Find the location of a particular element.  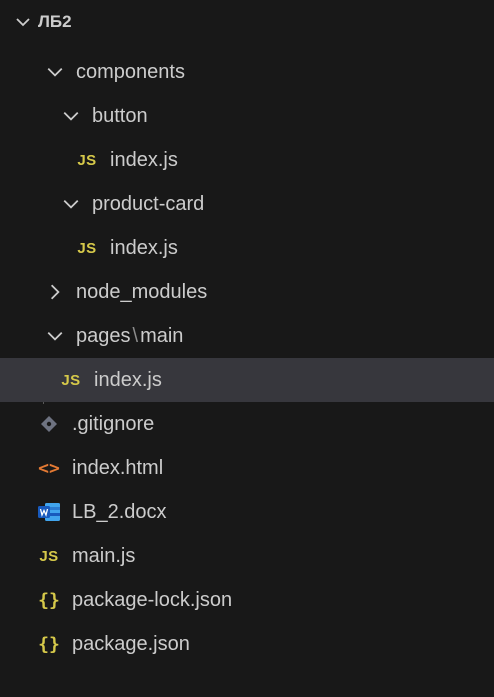

folder-label-part: main is located at coordinates (162, 335).